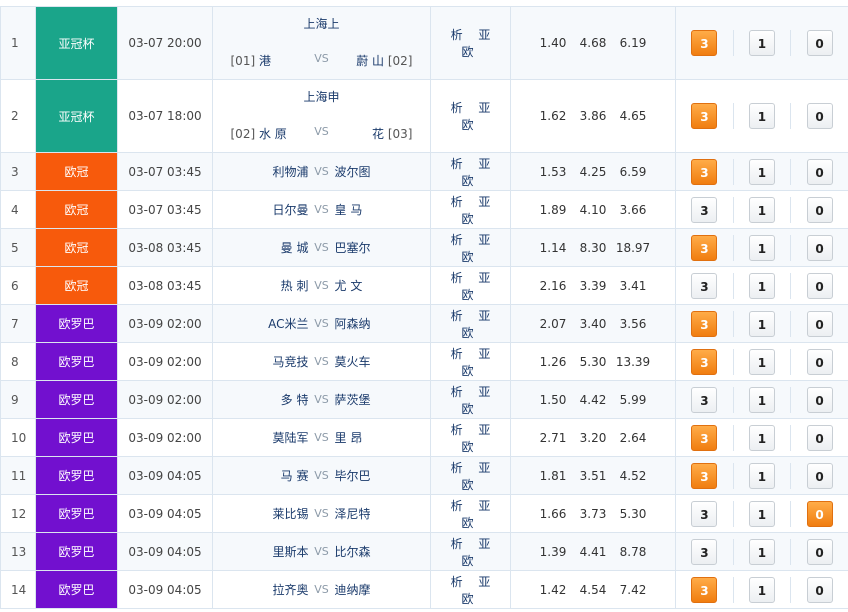  What do you see at coordinates (365, 323) in the screenshot?
I see `away-team: 阿森纳` at bounding box center [365, 323].